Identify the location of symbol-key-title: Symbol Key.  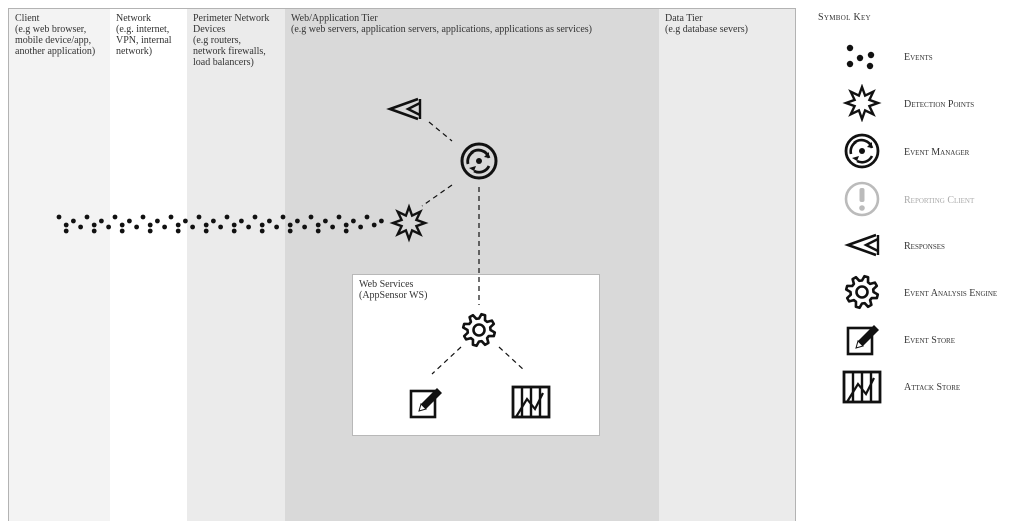
(844, 17).